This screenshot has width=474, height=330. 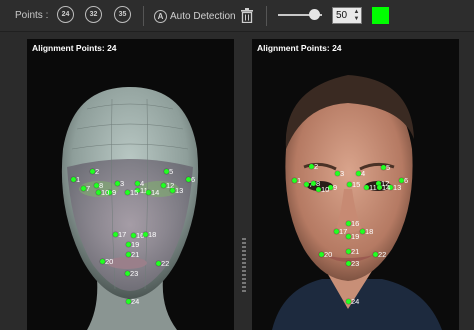 I want to click on spin-up-icon: ▲, so click(x=357, y=12).